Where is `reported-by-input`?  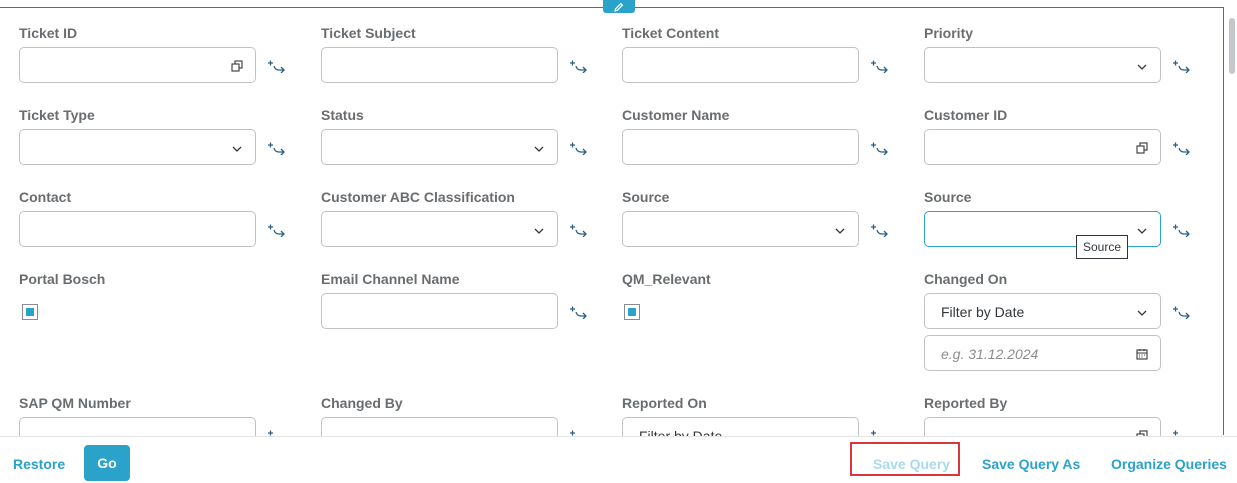 reported-by-input is located at coordinates (1042, 426).